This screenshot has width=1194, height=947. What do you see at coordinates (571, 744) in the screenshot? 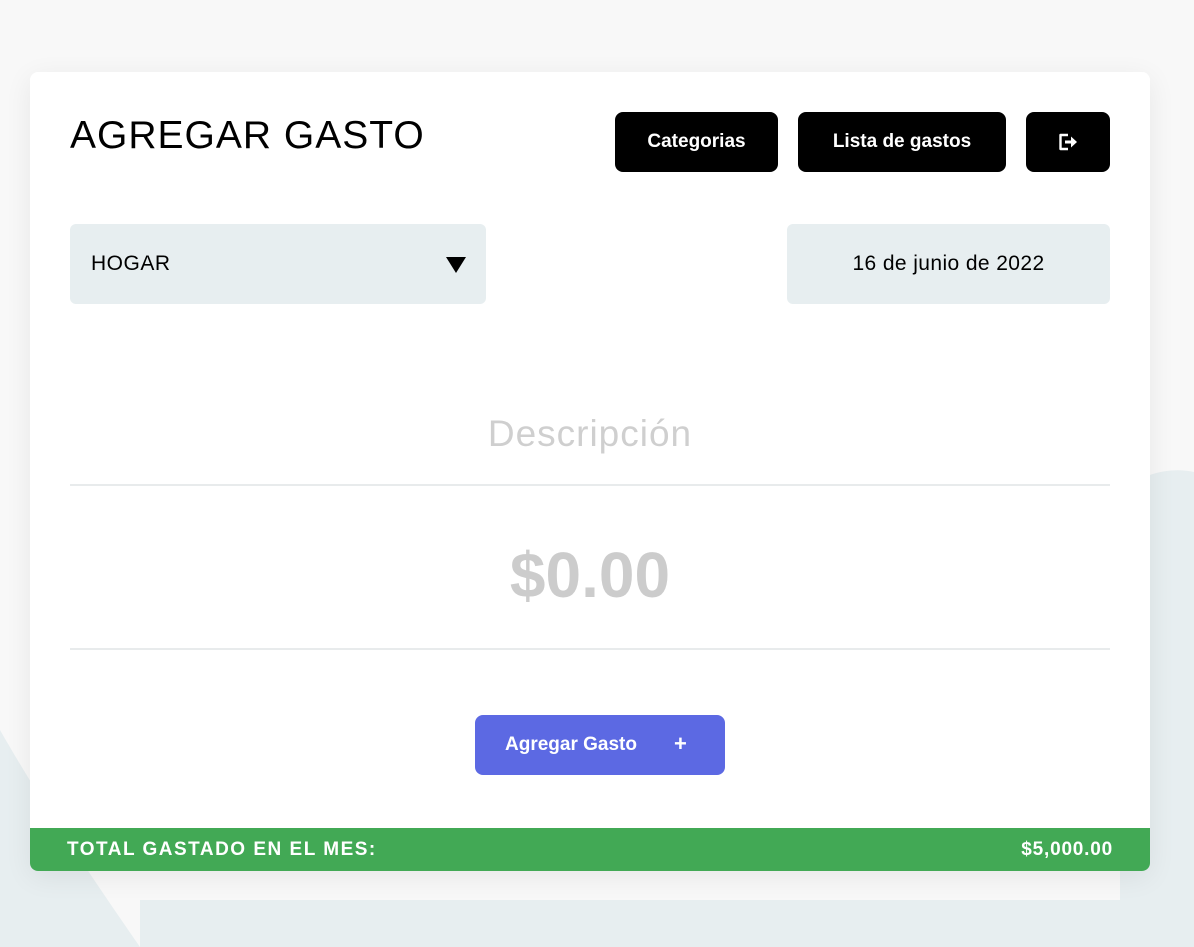
I see `add-expense-button-label: Agregar Gasto` at bounding box center [571, 744].